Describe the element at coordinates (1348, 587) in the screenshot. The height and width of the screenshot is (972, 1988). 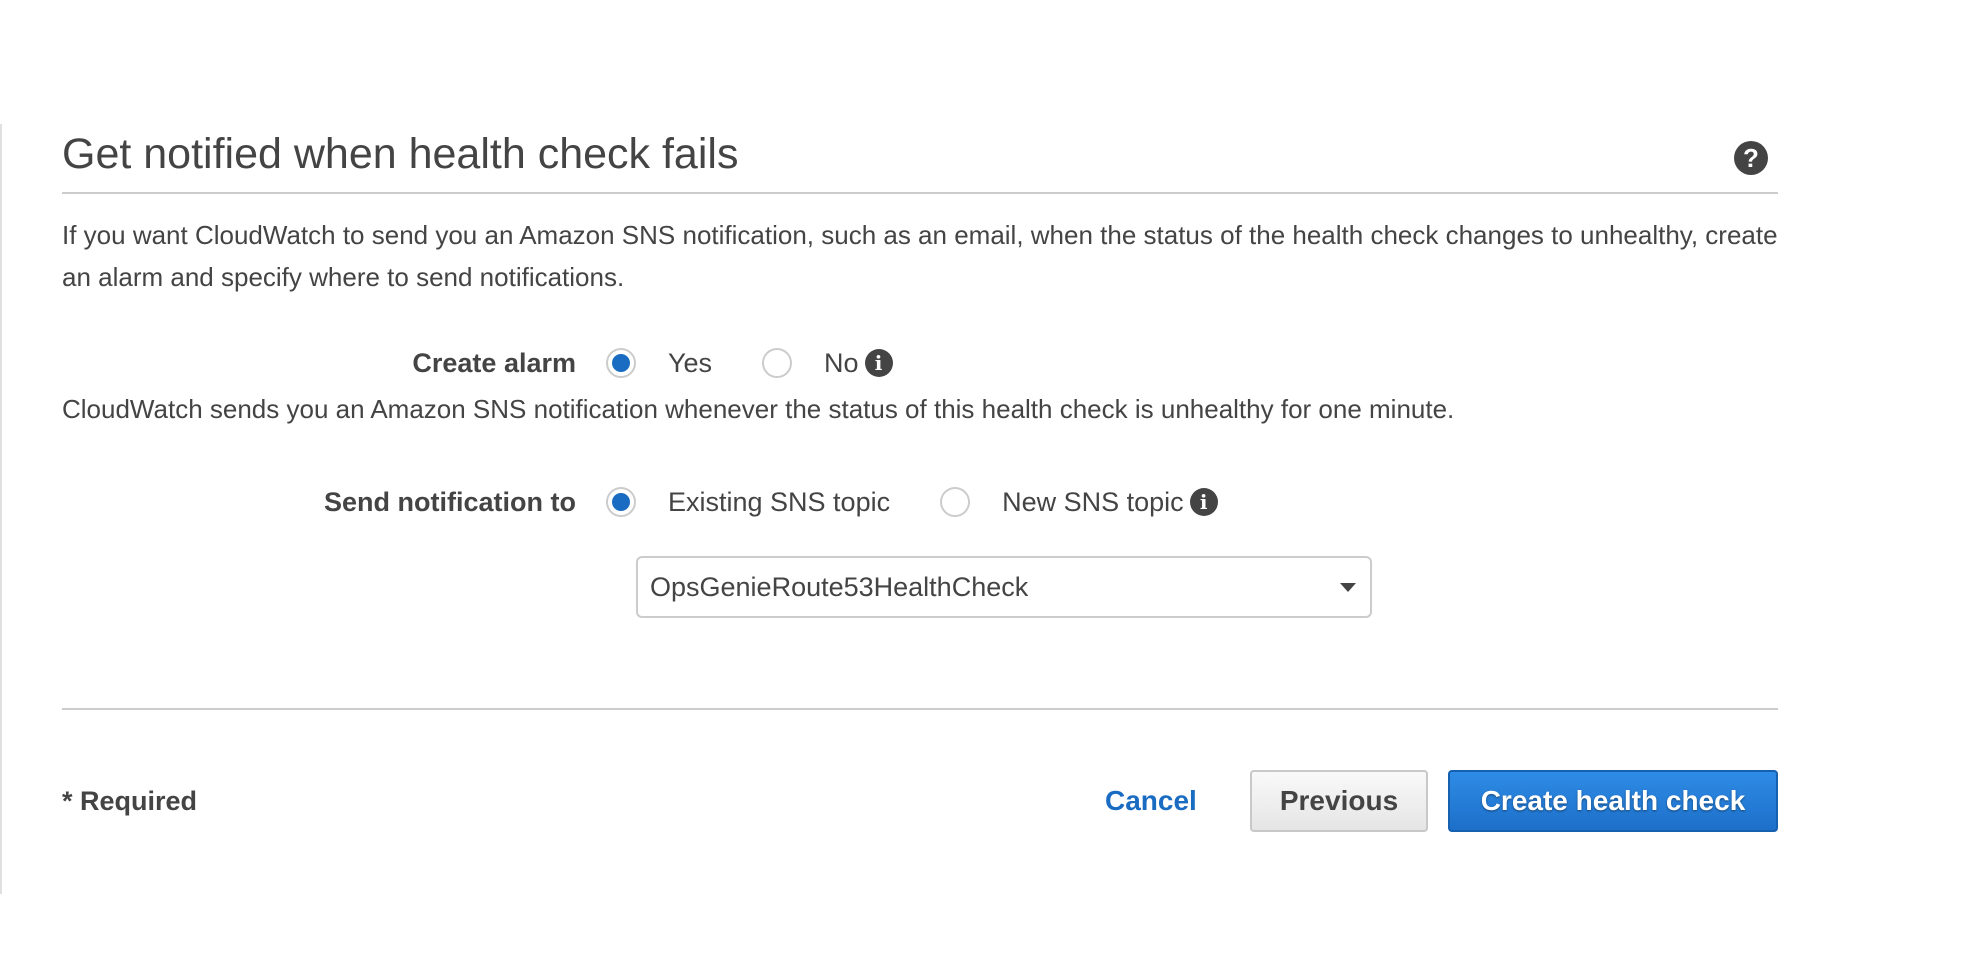
I see `chevron-down-icon` at that location.